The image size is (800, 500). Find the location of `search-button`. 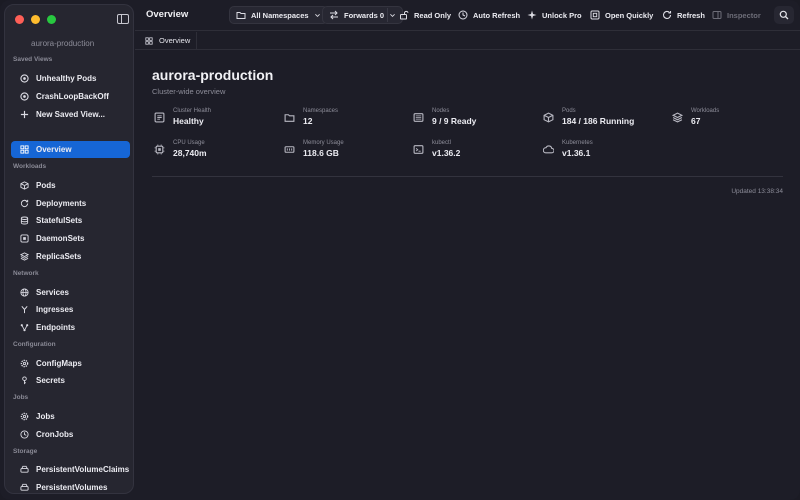

search-button is located at coordinates (784, 15).